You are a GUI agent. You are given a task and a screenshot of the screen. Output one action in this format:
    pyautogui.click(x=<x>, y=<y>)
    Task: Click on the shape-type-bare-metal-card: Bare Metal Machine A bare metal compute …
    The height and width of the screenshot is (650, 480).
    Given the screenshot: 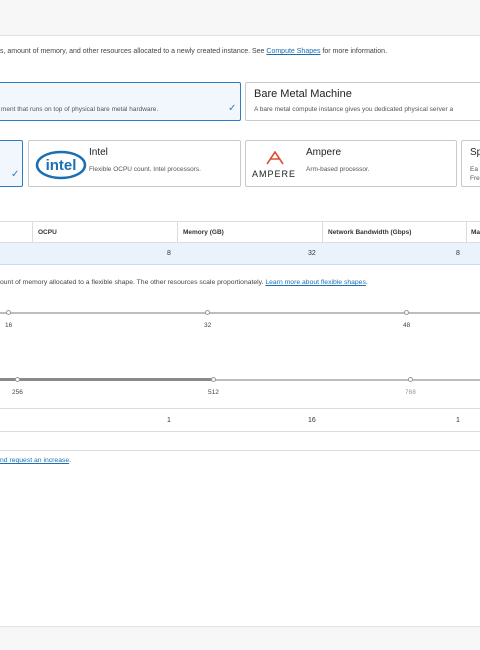 What is the action you would take?
    pyautogui.click(x=362, y=101)
    